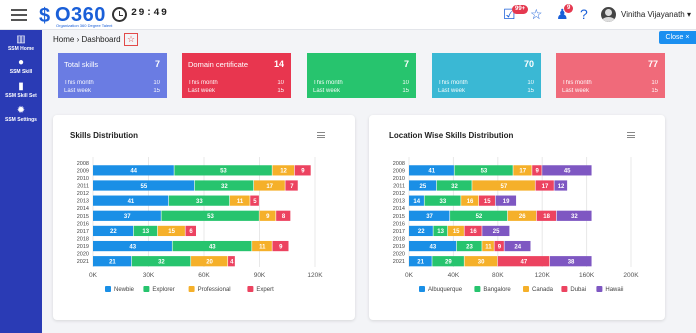 This screenshot has height=333, width=696. Describe the element at coordinates (486, 75) in the screenshot. I see `stat-card: 70 This month 10 Last week 15` at that location.